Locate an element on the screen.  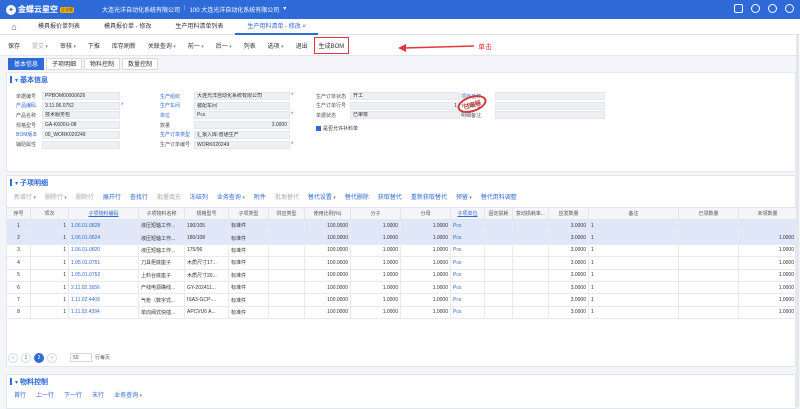
field-label: 生产订单类型 is located at coordinates (177, 134).